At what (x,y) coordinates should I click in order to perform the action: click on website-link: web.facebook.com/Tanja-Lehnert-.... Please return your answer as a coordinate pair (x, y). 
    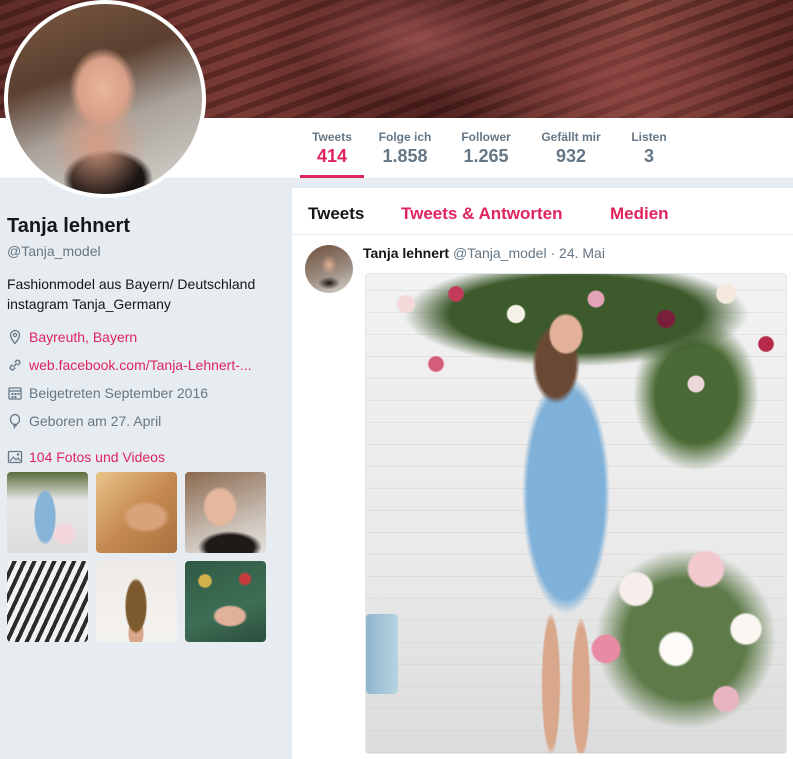
    Looking at the image, I should click on (140, 365).